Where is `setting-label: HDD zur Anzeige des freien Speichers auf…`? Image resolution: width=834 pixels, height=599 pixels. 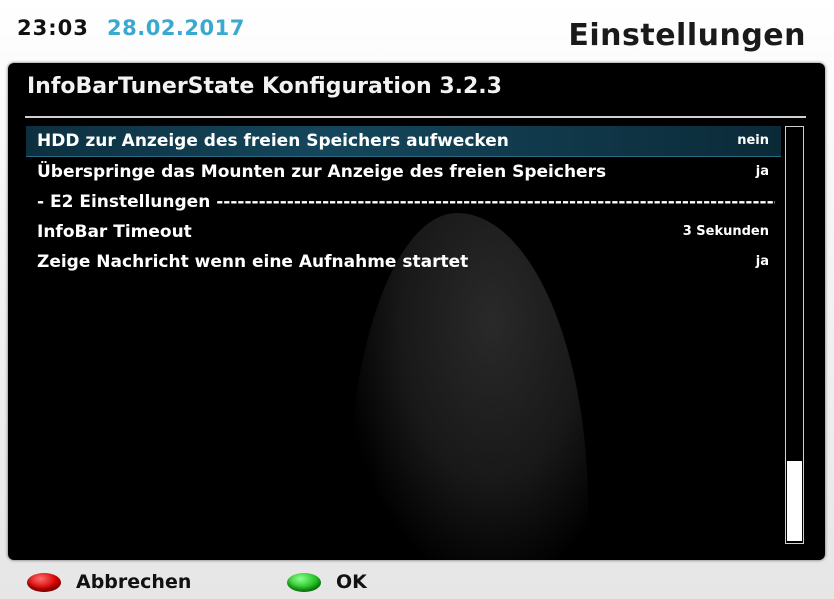 setting-label: HDD zur Anzeige des freien Speichers auf… is located at coordinates (273, 141).